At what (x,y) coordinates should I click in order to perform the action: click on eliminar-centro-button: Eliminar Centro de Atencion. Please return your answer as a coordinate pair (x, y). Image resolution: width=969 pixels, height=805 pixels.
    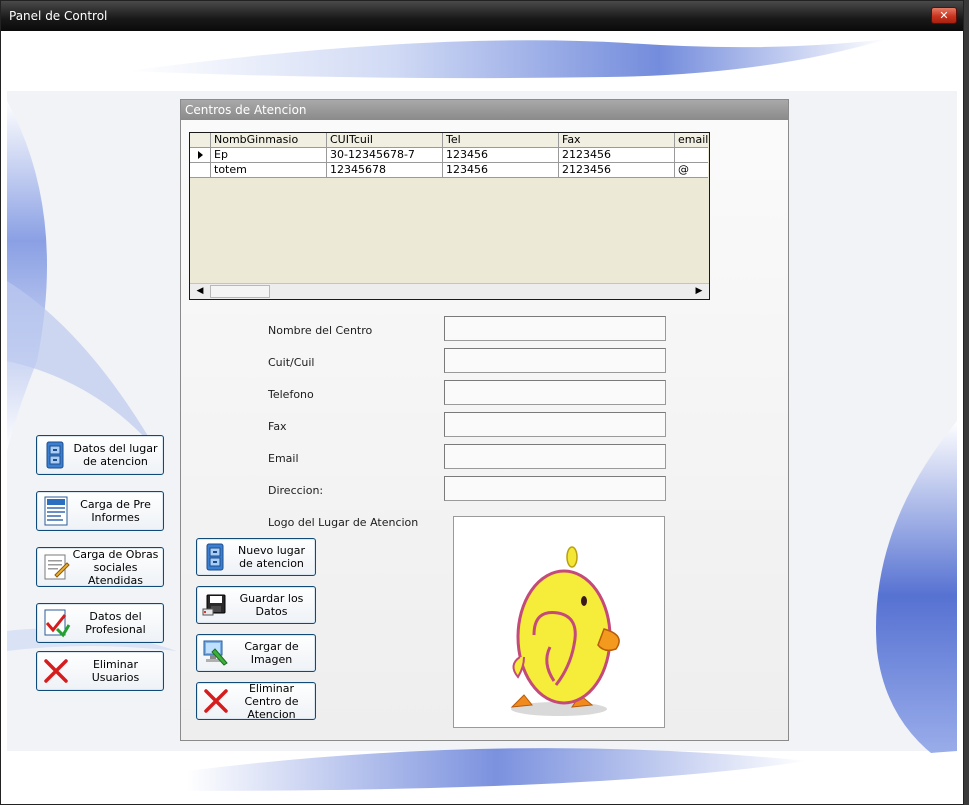
    Looking at the image, I should click on (256, 701).